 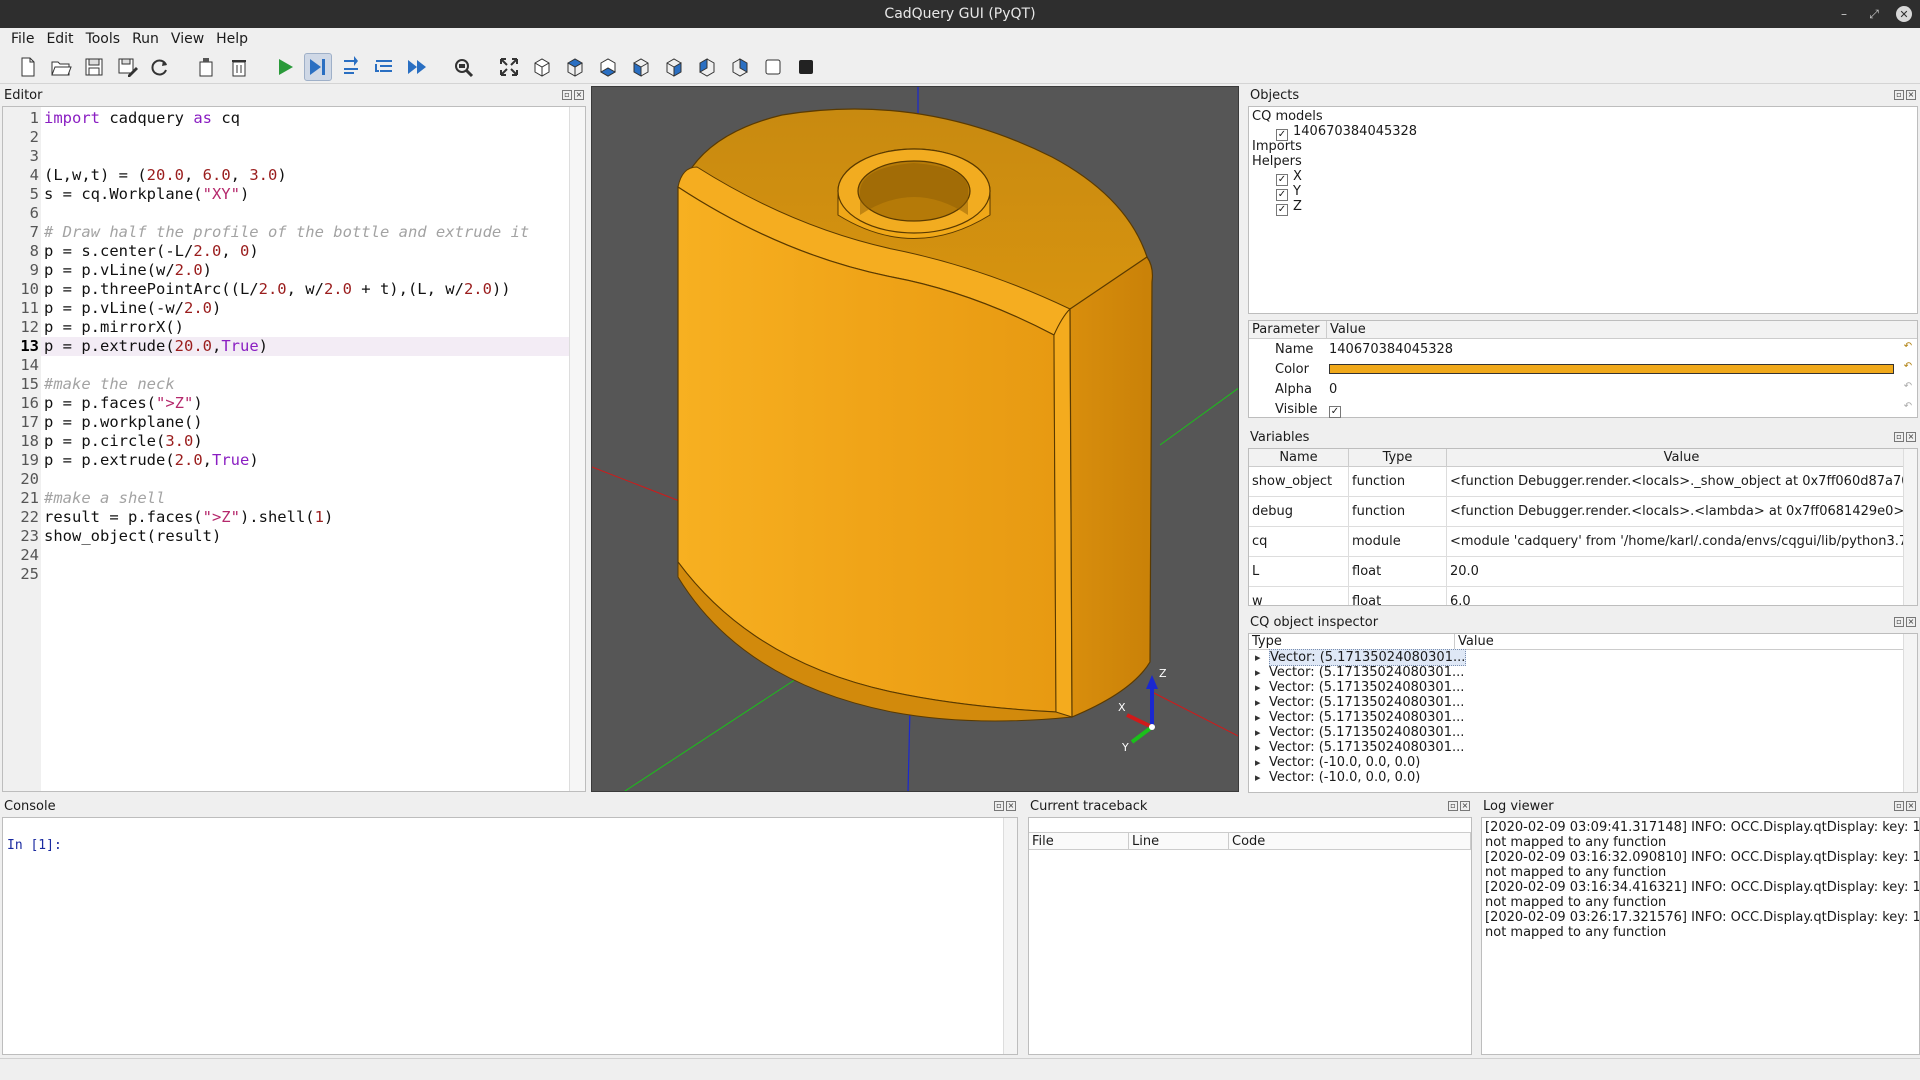 I want to click on code-text: p = p.vLine(w/2.0), so click(x=126, y=270).